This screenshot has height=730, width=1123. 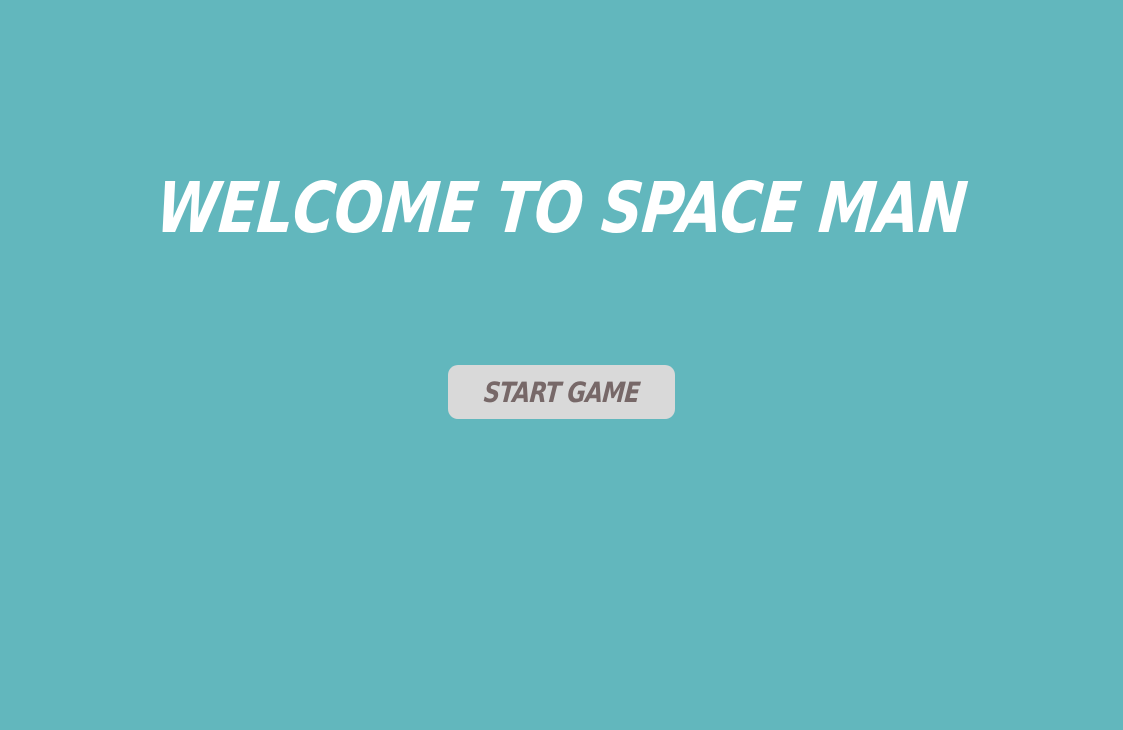 What do you see at coordinates (561, 208) in the screenshot?
I see `game-title: WELCOME TO SPACE MAN` at bounding box center [561, 208].